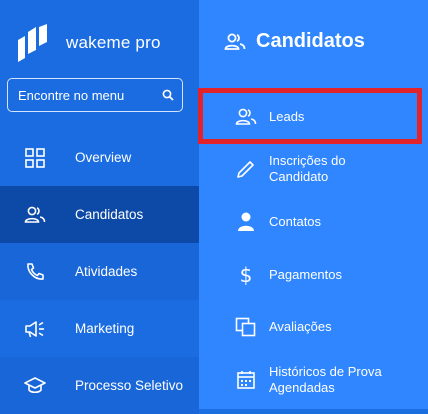 The height and width of the screenshot is (414, 428). Describe the element at coordinates (103, 157) in the screenshot. I see `sidebar-item-label: Overview` at that location.